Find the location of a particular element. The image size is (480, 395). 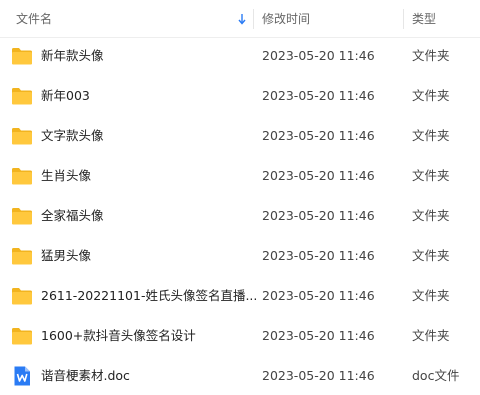

file-row: 新年款头像 2023-05-20 11:46 文件夹 is located at coordinates (240, 56).